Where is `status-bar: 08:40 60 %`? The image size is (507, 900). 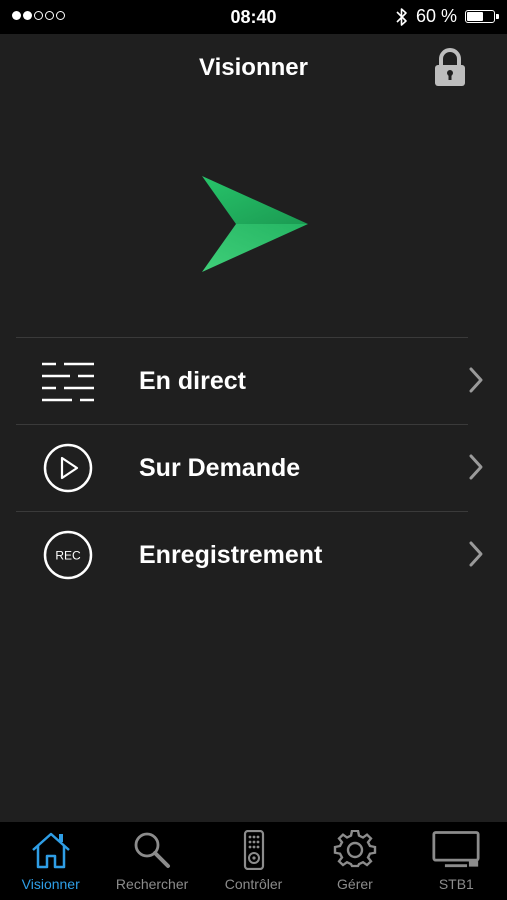
status-bar: 08:40 60 % is located at coordinates (253, 17).